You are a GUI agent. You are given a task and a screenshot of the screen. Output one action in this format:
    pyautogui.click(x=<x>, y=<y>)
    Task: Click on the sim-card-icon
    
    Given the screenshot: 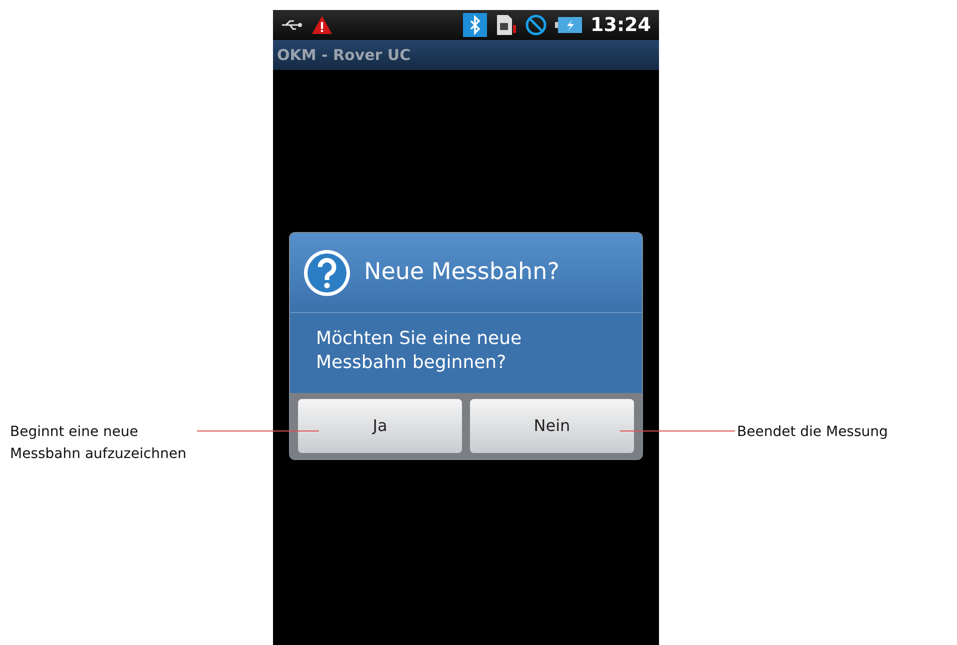 What is the action you would take?
    pyautogui.click(x=505, y=25)
    